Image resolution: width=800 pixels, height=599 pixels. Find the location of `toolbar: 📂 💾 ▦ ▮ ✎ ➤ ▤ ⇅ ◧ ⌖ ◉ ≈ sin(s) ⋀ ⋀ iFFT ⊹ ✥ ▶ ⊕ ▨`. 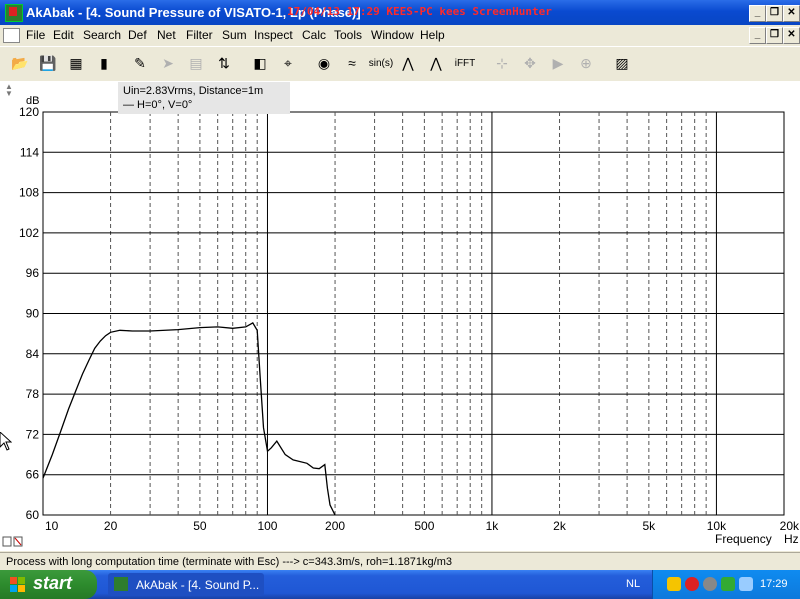

toolbar: 📂 💾 ▦ ▮ ✎ ➤ ▤ ⇅ ◧ ⌖ ◉ ≈ sin(s) ⋀ ⋀ iFFT ⊹ ✥ ▶ ⊕ ▨ is located at coordinates (400, 64).